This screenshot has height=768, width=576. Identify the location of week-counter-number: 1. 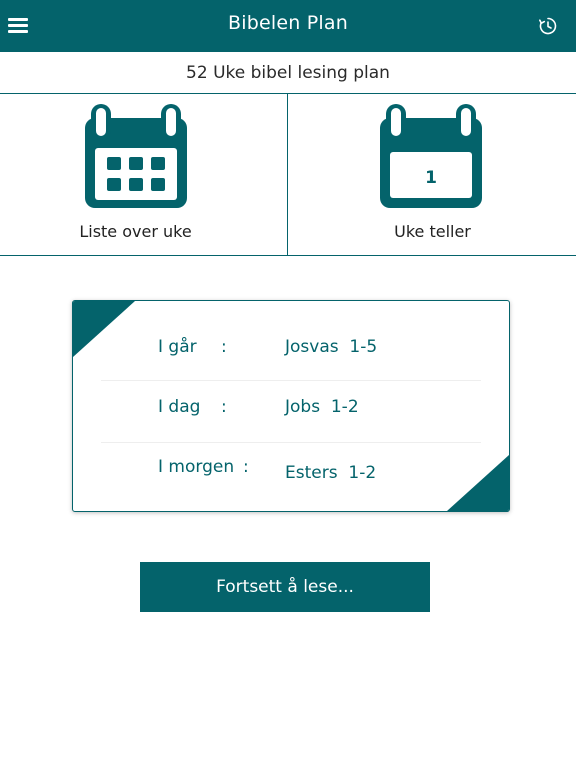
(431, 178).